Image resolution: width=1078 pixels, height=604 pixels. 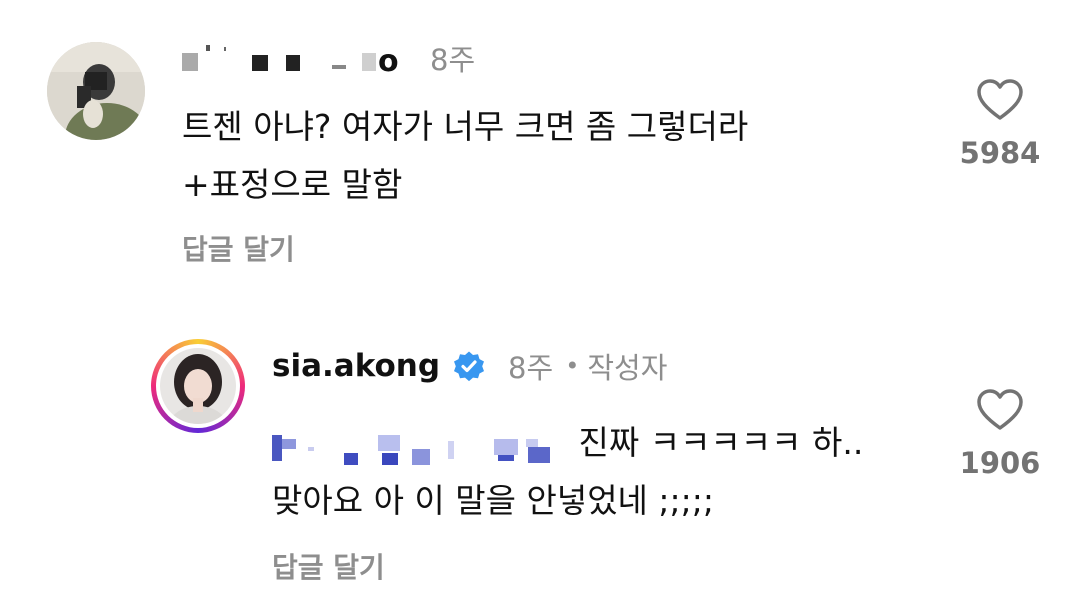 I want to click on comment-text-line: 진짜 ㅋㅋㅋㅋㅋ 하.., so click(x=567, y=443).